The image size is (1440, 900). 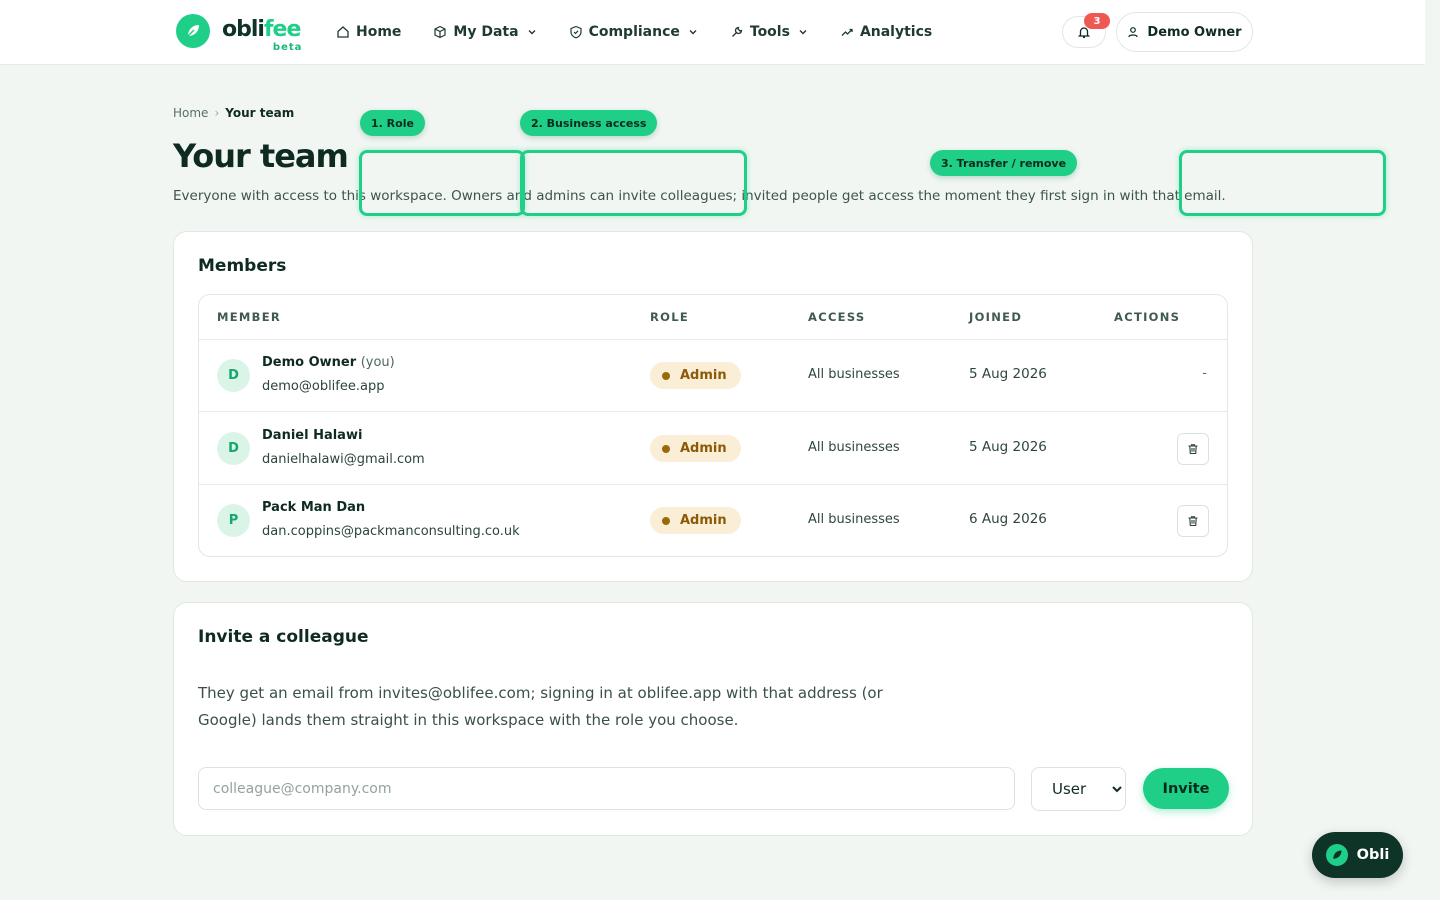 What do you see at coordinates (377, 362) in the screenshot?
I see `you-label: (you)` at bounding box center [377, 362].